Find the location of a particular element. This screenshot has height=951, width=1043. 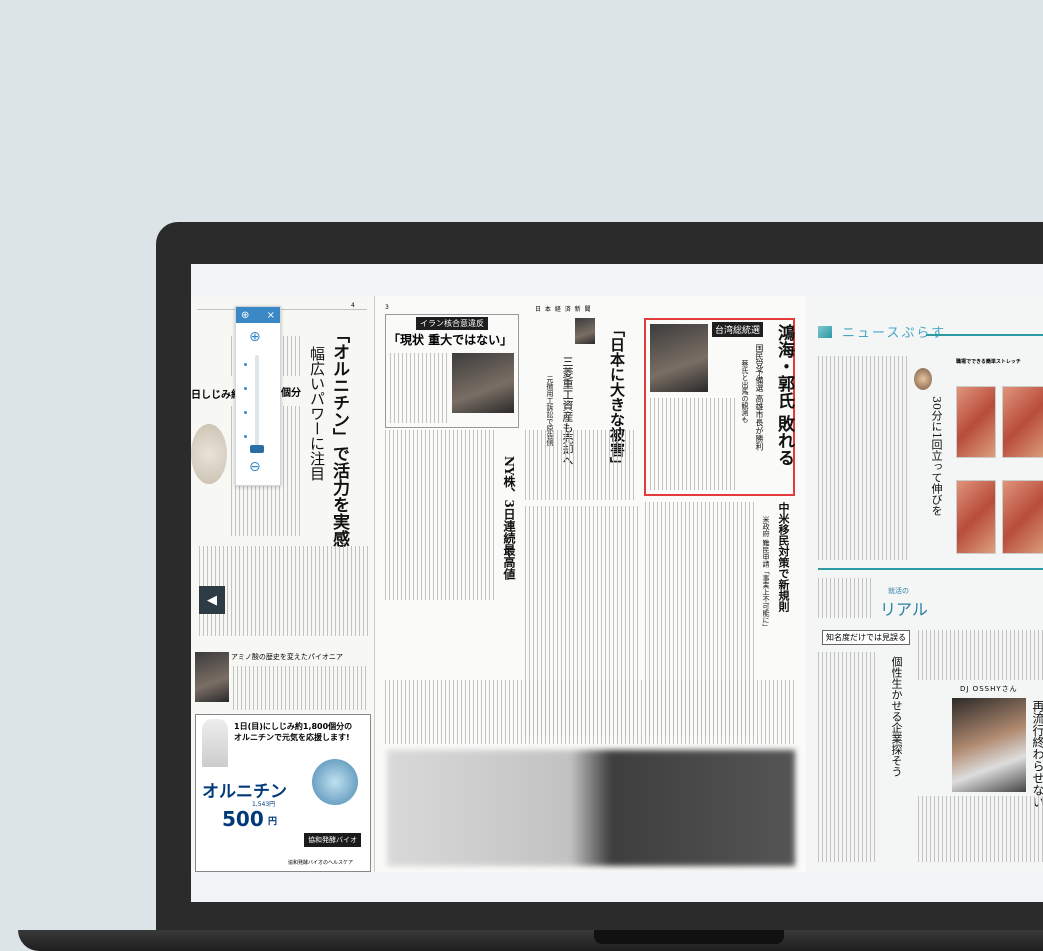

iran-photo is located at coordinates (483, 383).